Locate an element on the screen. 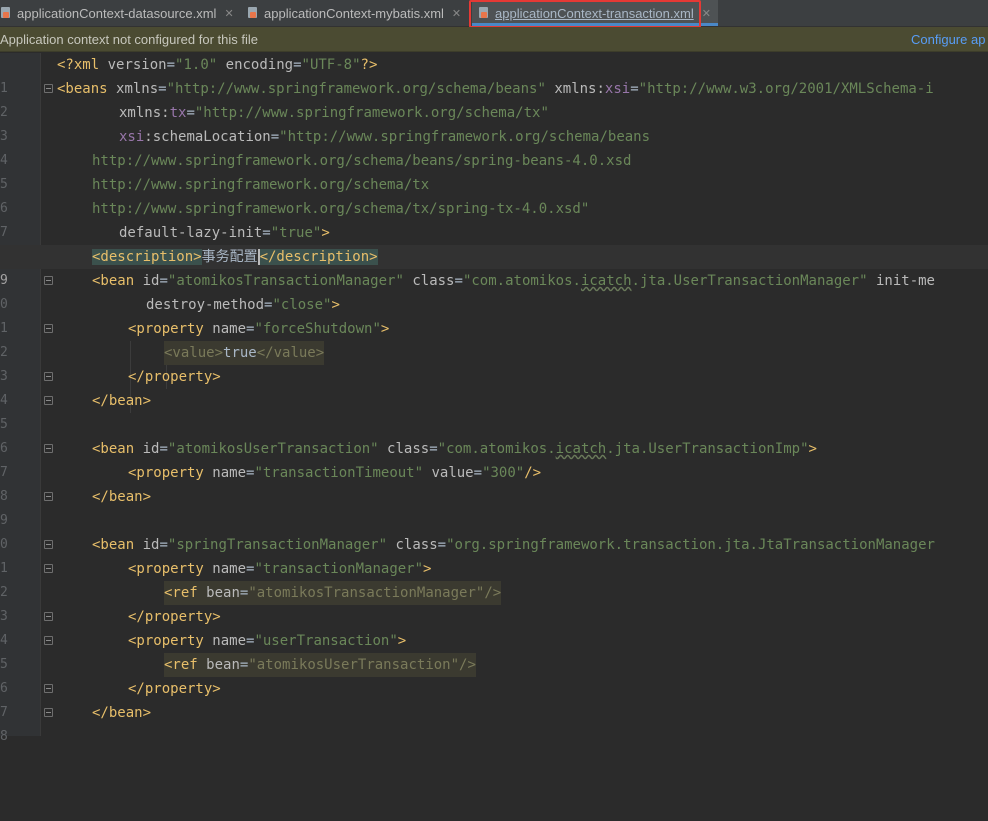 The image size is (988, 821). attr-value: "userTransaction" is located at coordinates (326, 641).